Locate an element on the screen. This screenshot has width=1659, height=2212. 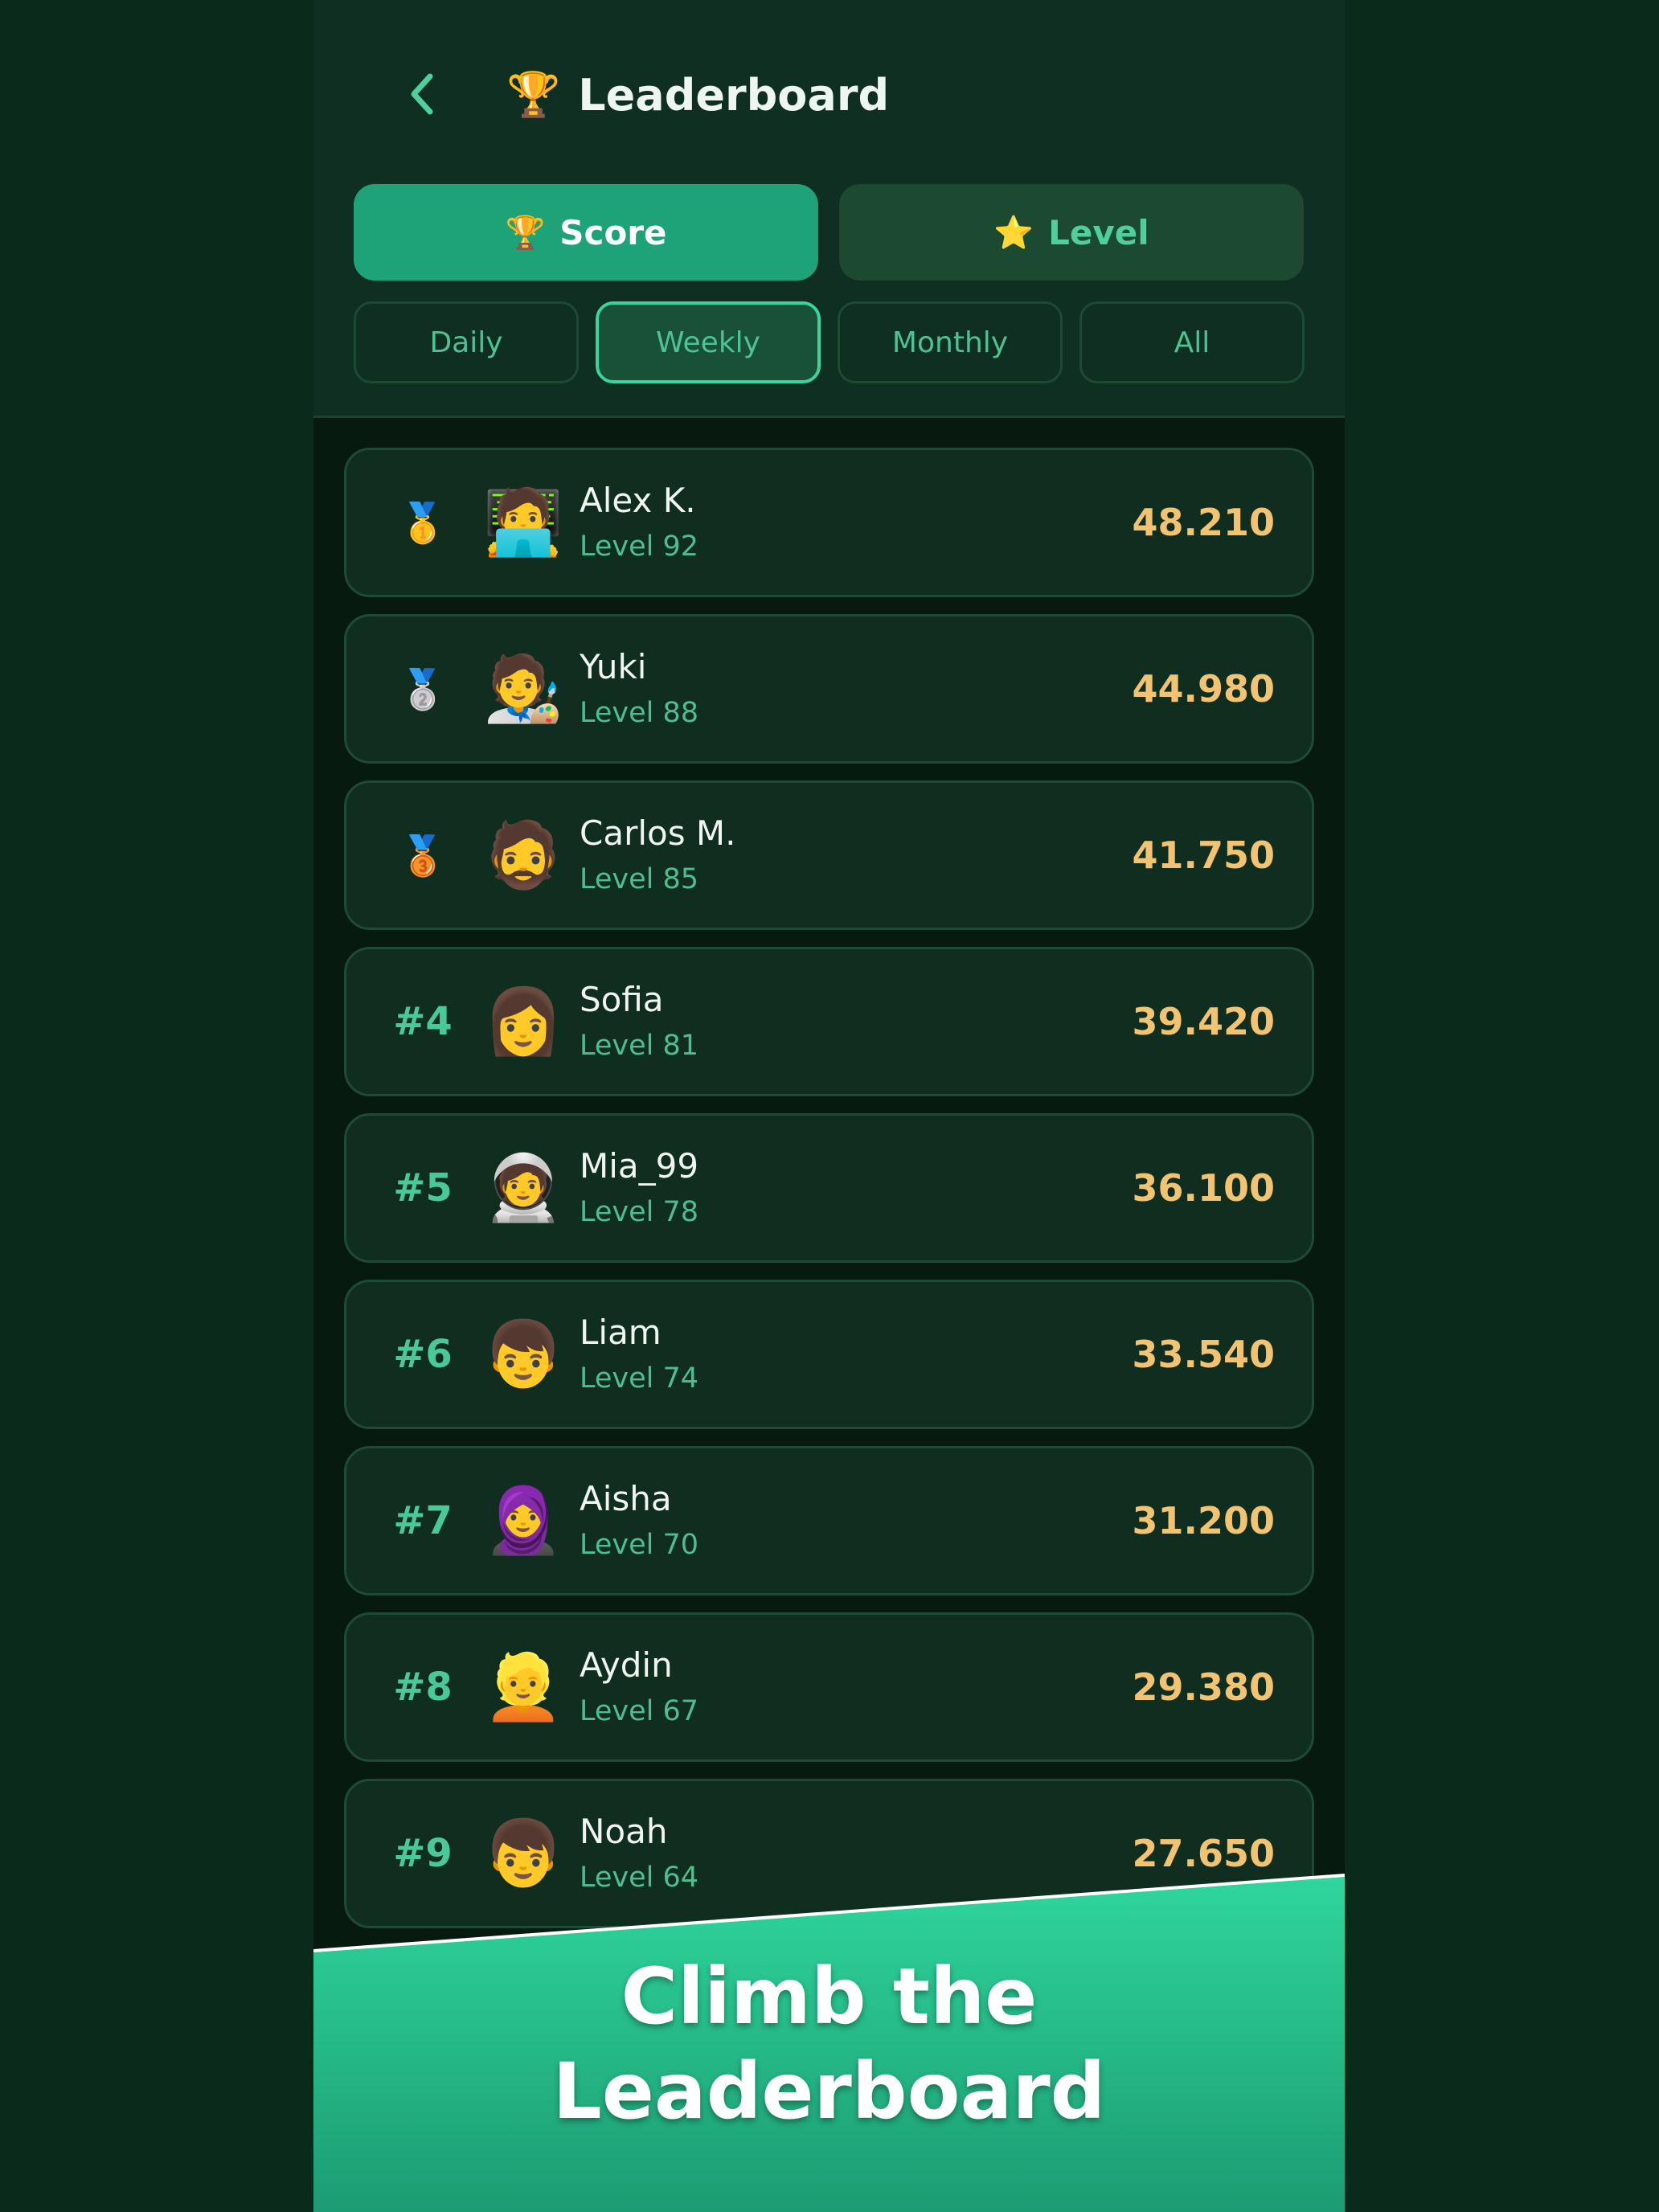
avatar: 🧔 is located at coordinates (523, 854).